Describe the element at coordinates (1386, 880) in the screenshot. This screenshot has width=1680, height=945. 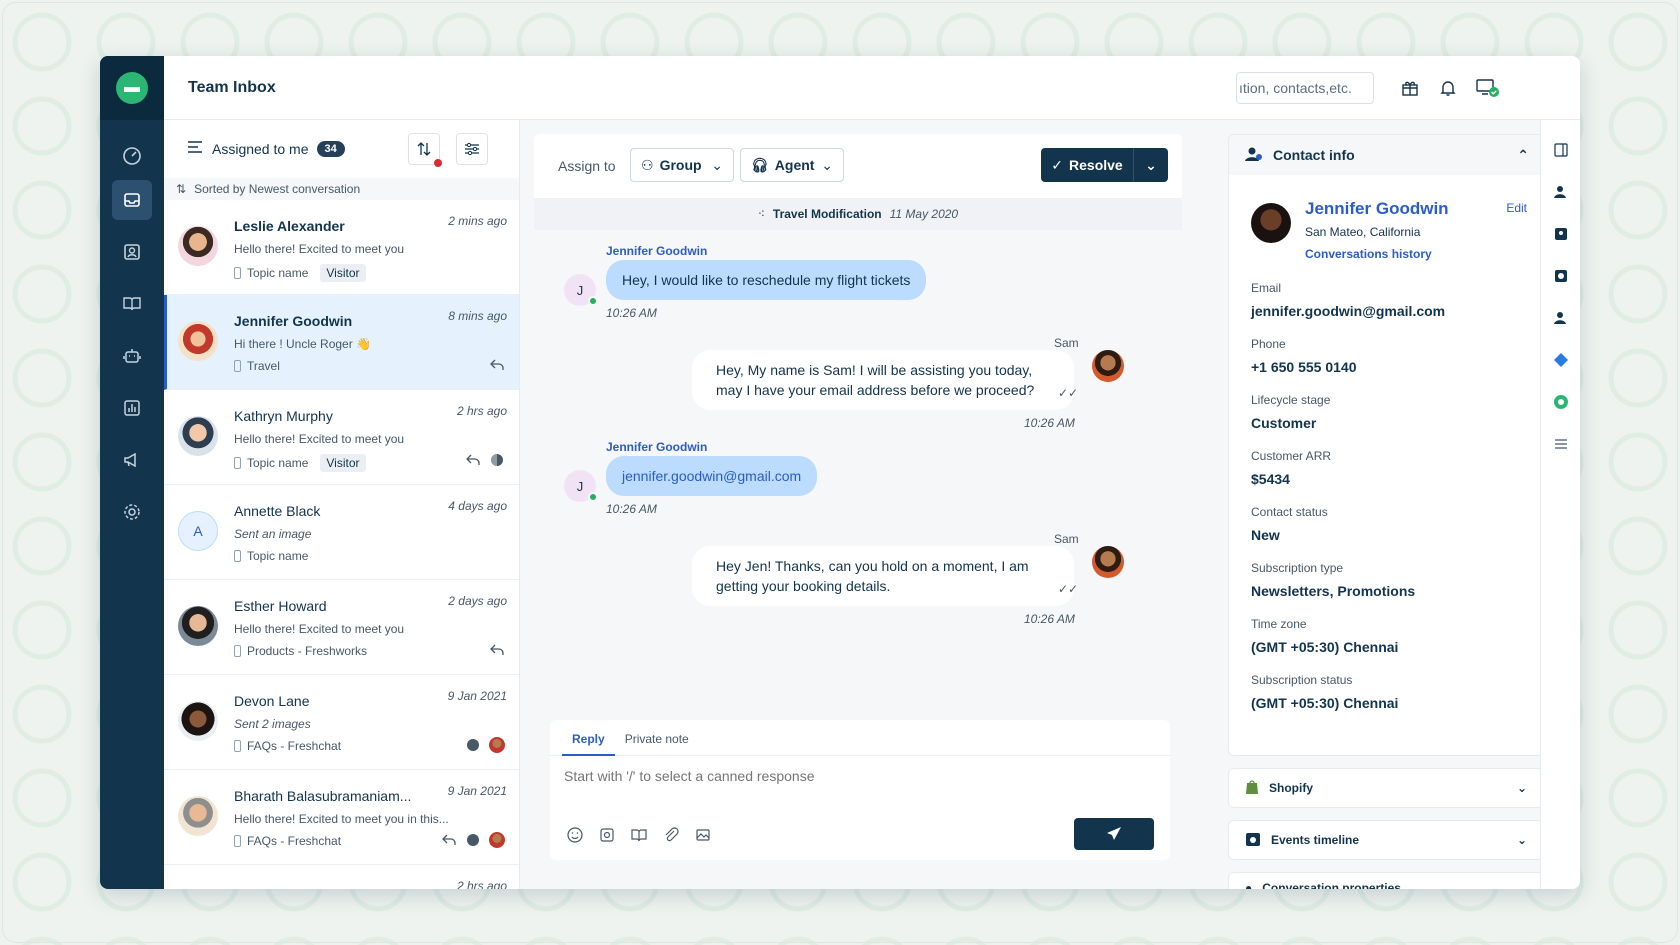
I see `conversation-properties-section: ● Conversation properties ⌄` at that location.